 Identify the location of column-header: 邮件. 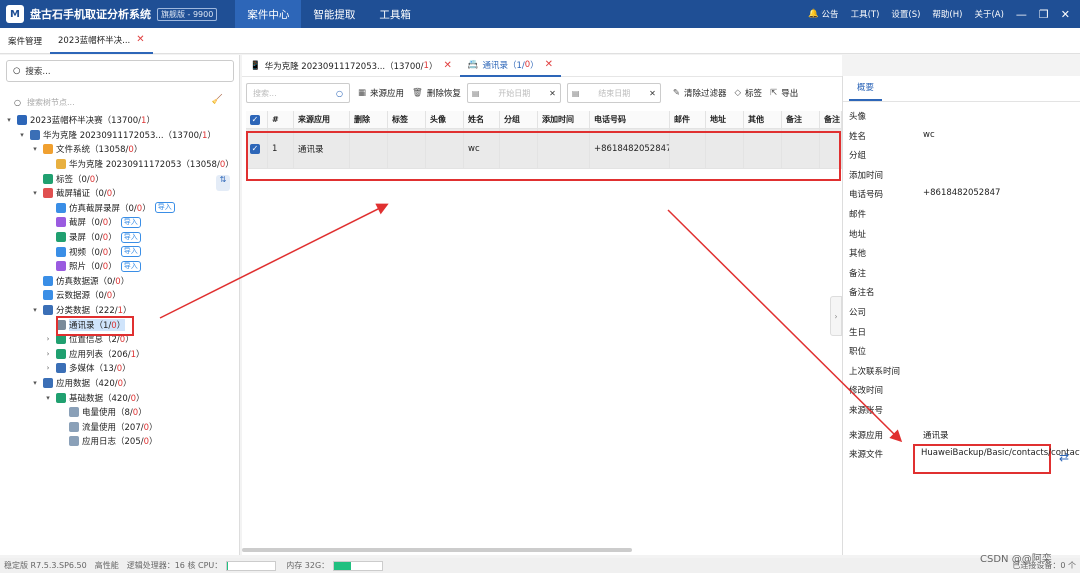
(688, 119).